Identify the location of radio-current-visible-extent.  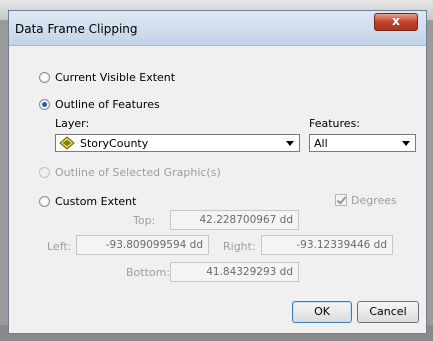
(44, 77).